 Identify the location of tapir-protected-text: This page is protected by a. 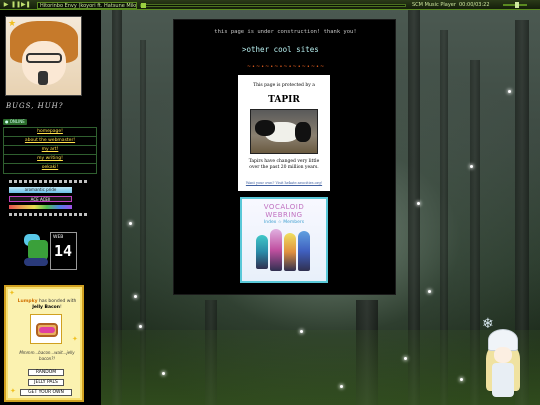
(284, 85).